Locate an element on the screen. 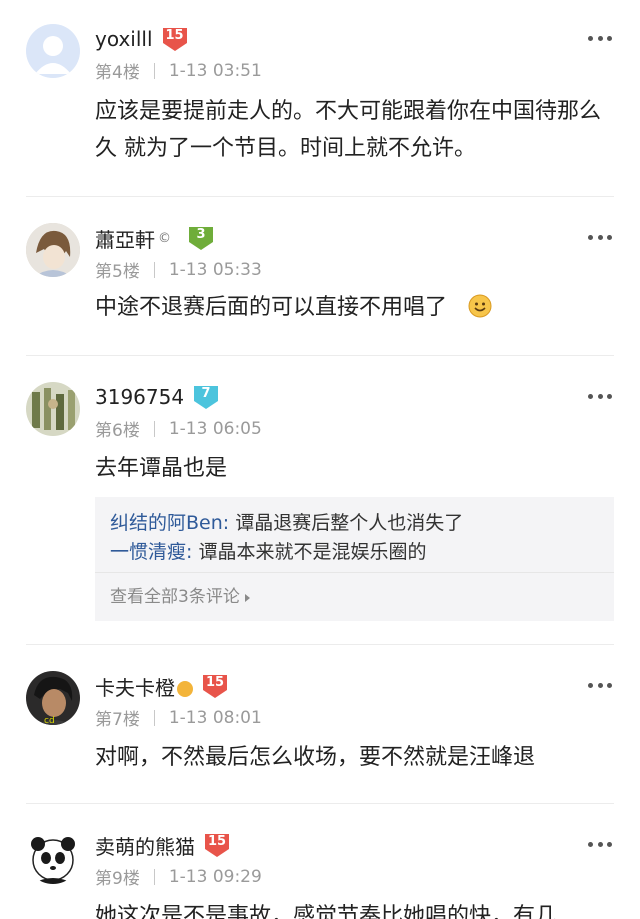 The height and width of the screenshot is (919, 640). svg-text: cd is located at coordinates (49, 720).